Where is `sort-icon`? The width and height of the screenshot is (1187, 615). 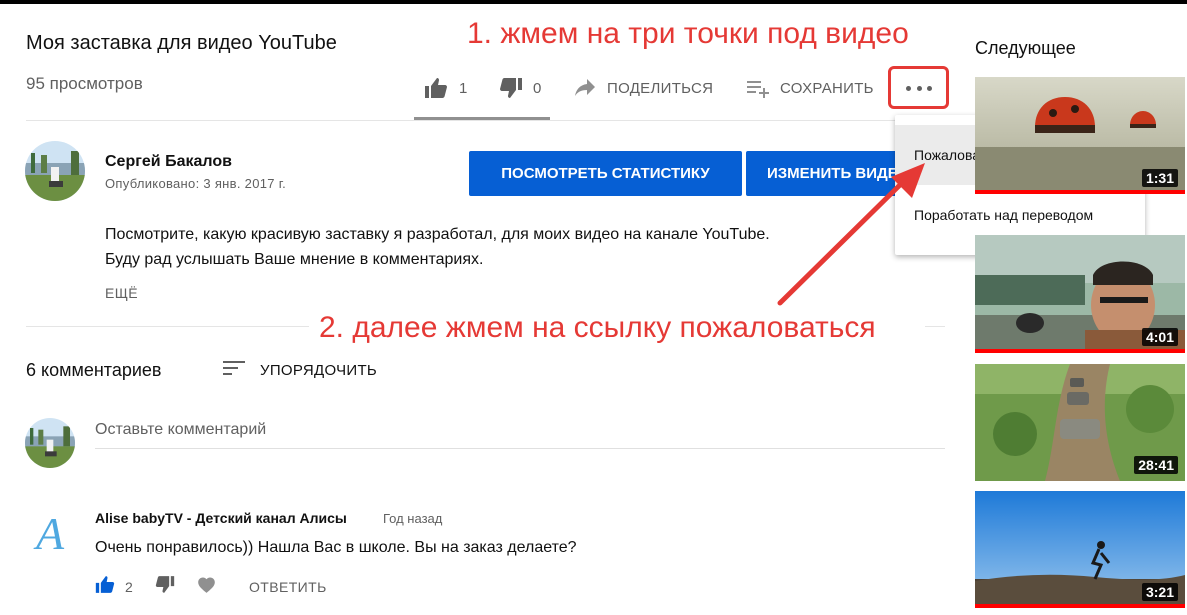 sort-icon is located at coordinates (234, 370).